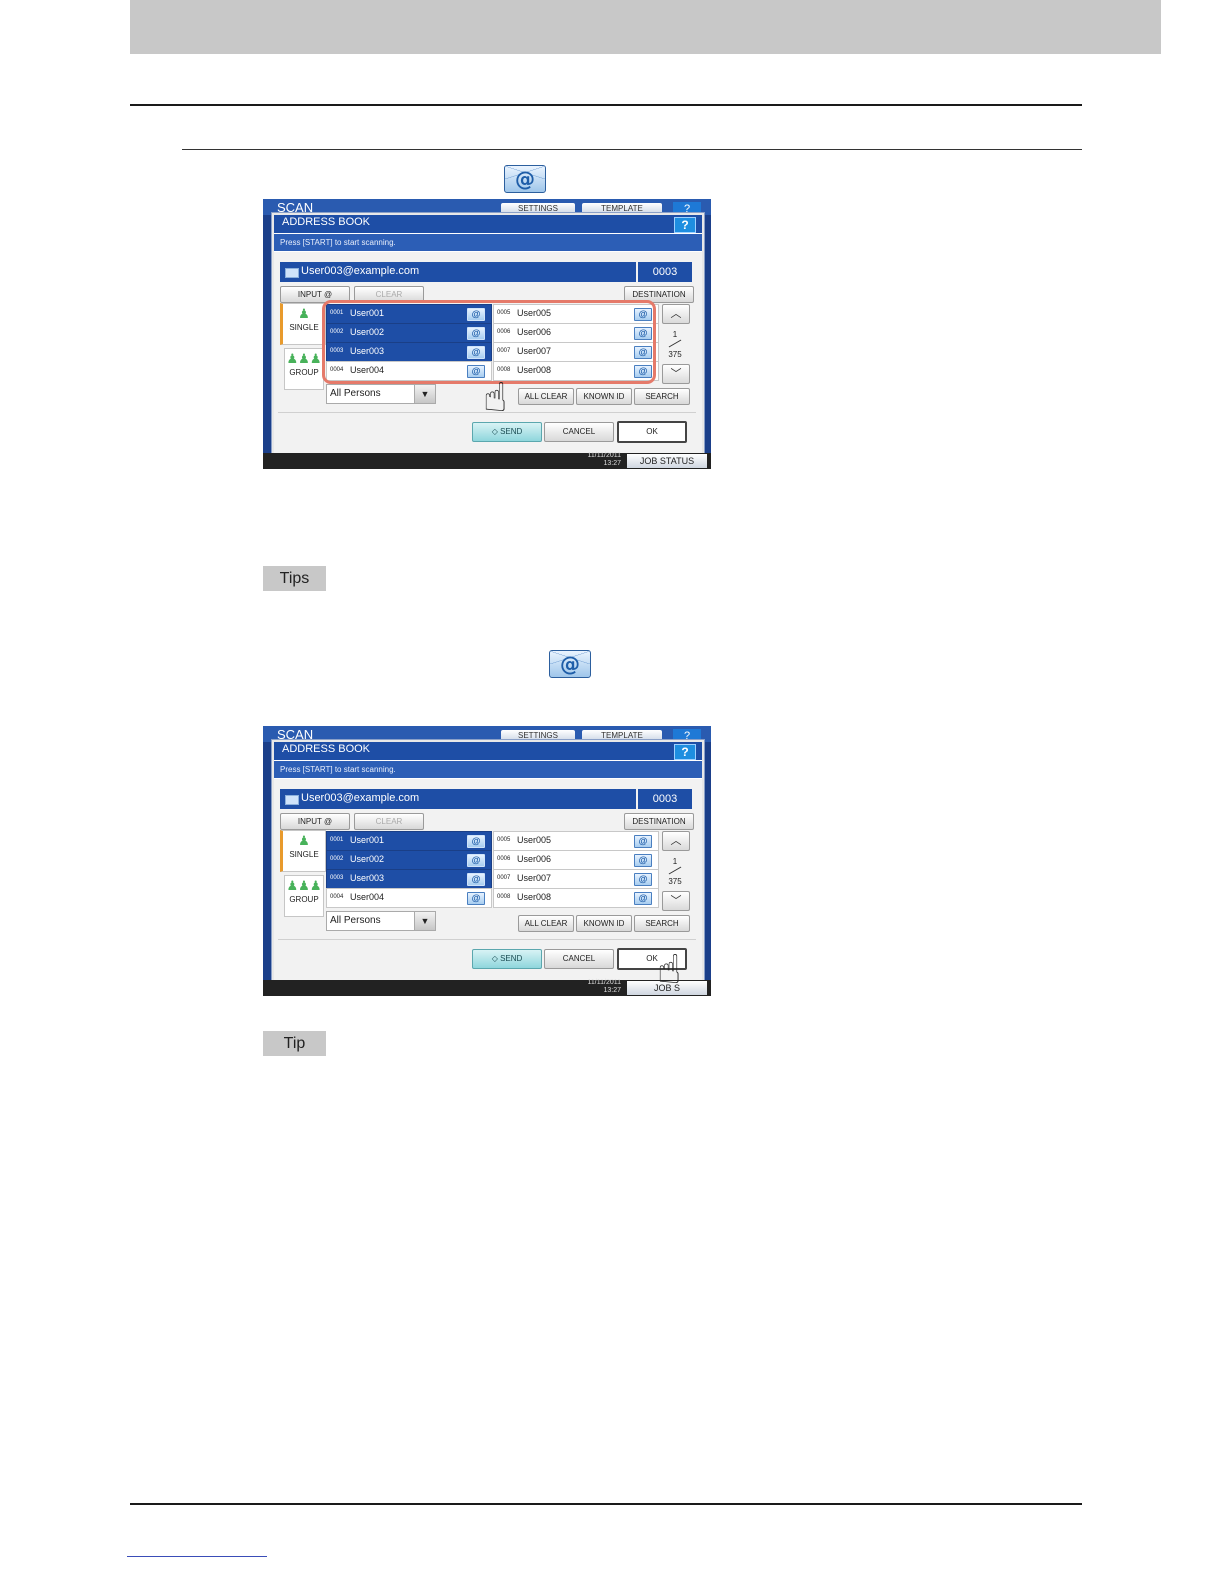 This screenshot has width=1224, height=1584. I want to click on list-item: 0005 User005 @, so click(576, 841).